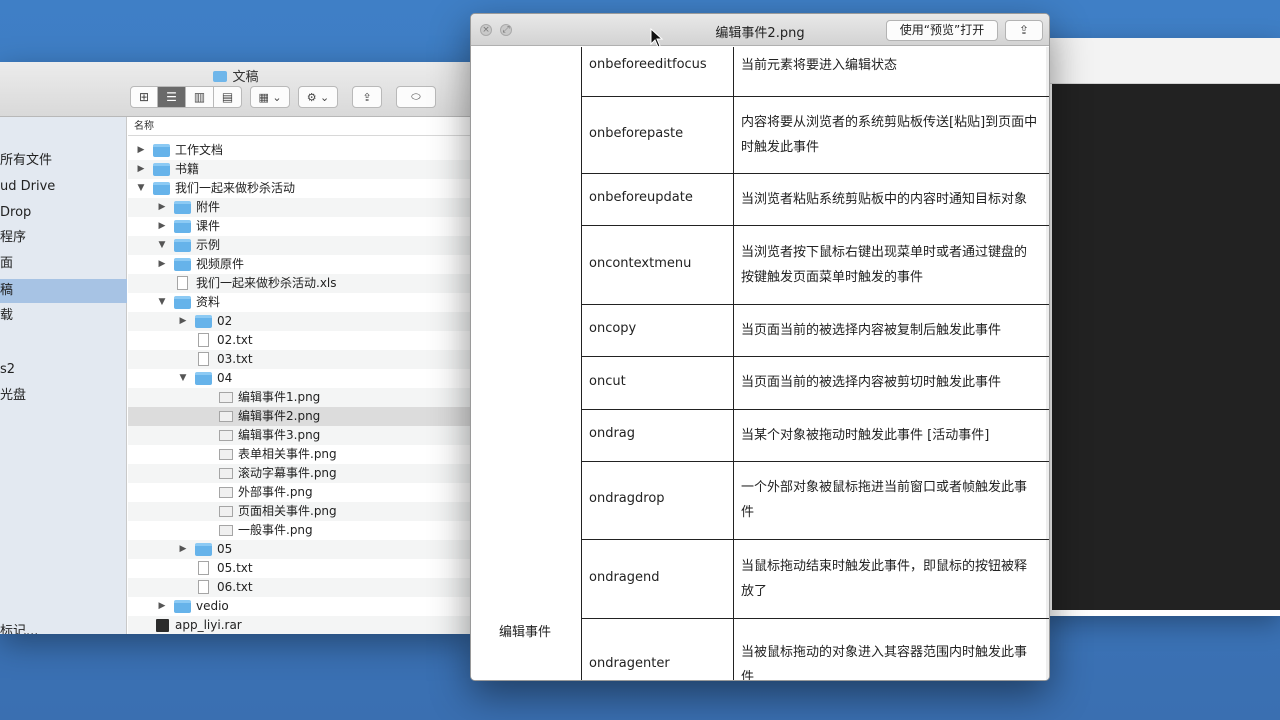  Describe the element at coordinates (416, 97) in the screenshot. I see `tags-button: ⬭` at that location.